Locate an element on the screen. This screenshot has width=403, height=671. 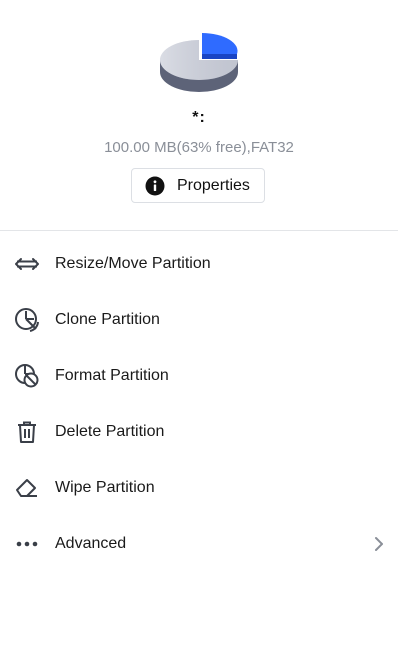
menu-item-label: Delete Partition is located at coordinates (110, 431).